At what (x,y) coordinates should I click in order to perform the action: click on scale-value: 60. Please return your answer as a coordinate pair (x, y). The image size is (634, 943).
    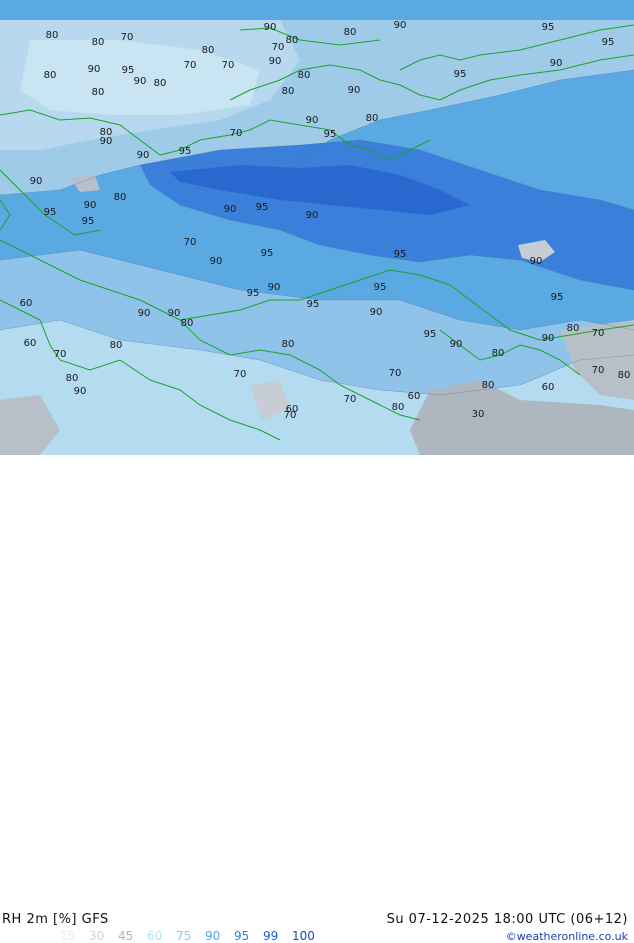
    Looking at the image, I should click on (155, 936).